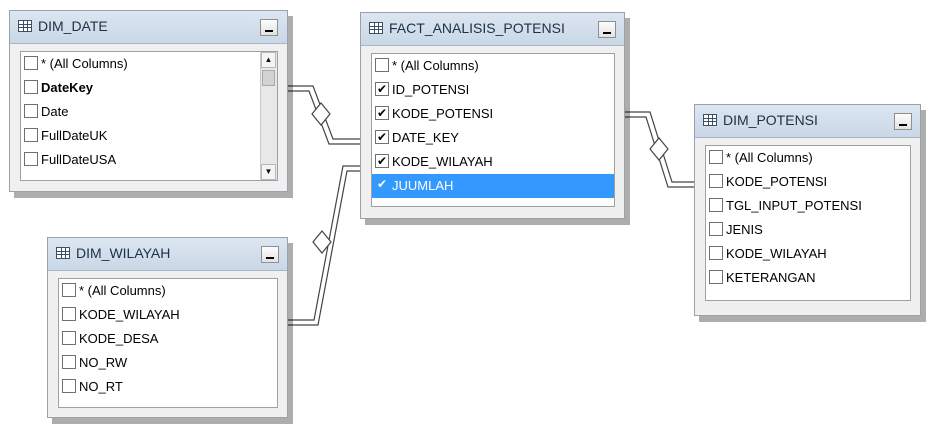 Image resolution: width=927 pixels, height=428 pixels. What do you see at coordinates (149, 88) in the screenshot?
I see `column-row: DateKey` at bounding box center [149, 88].